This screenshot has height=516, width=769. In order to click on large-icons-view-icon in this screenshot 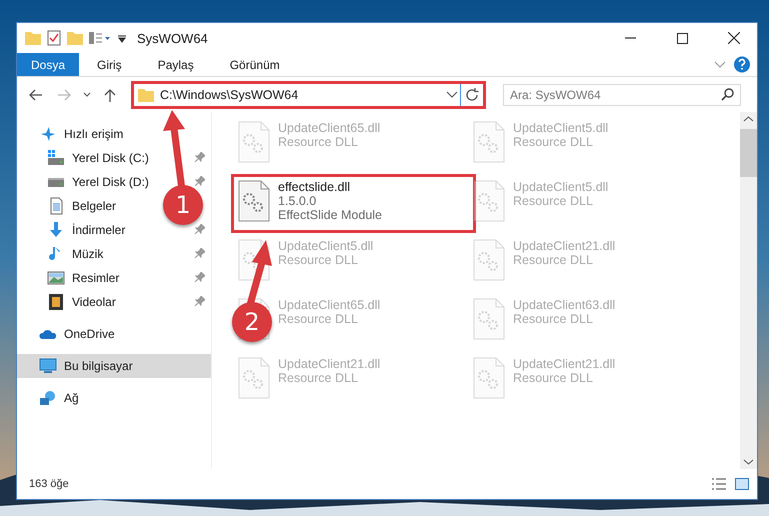, I will do `click(742, 484)`.